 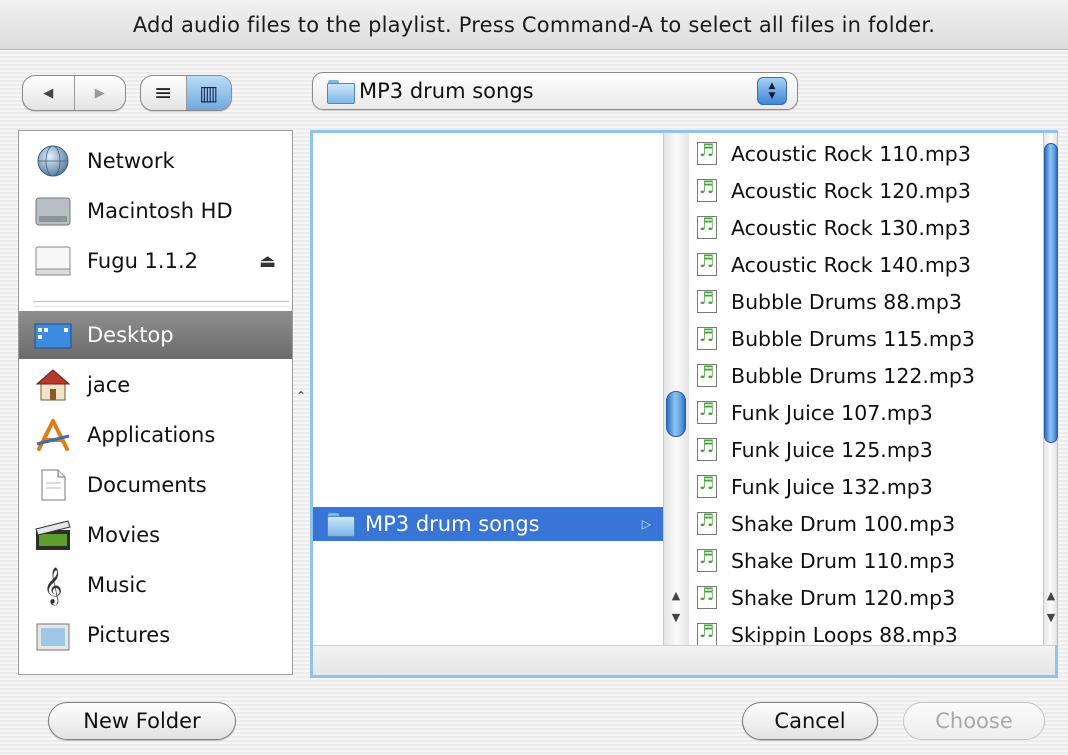 I want to click on new-folder-button: New Folder, so click(x=142, y=721).